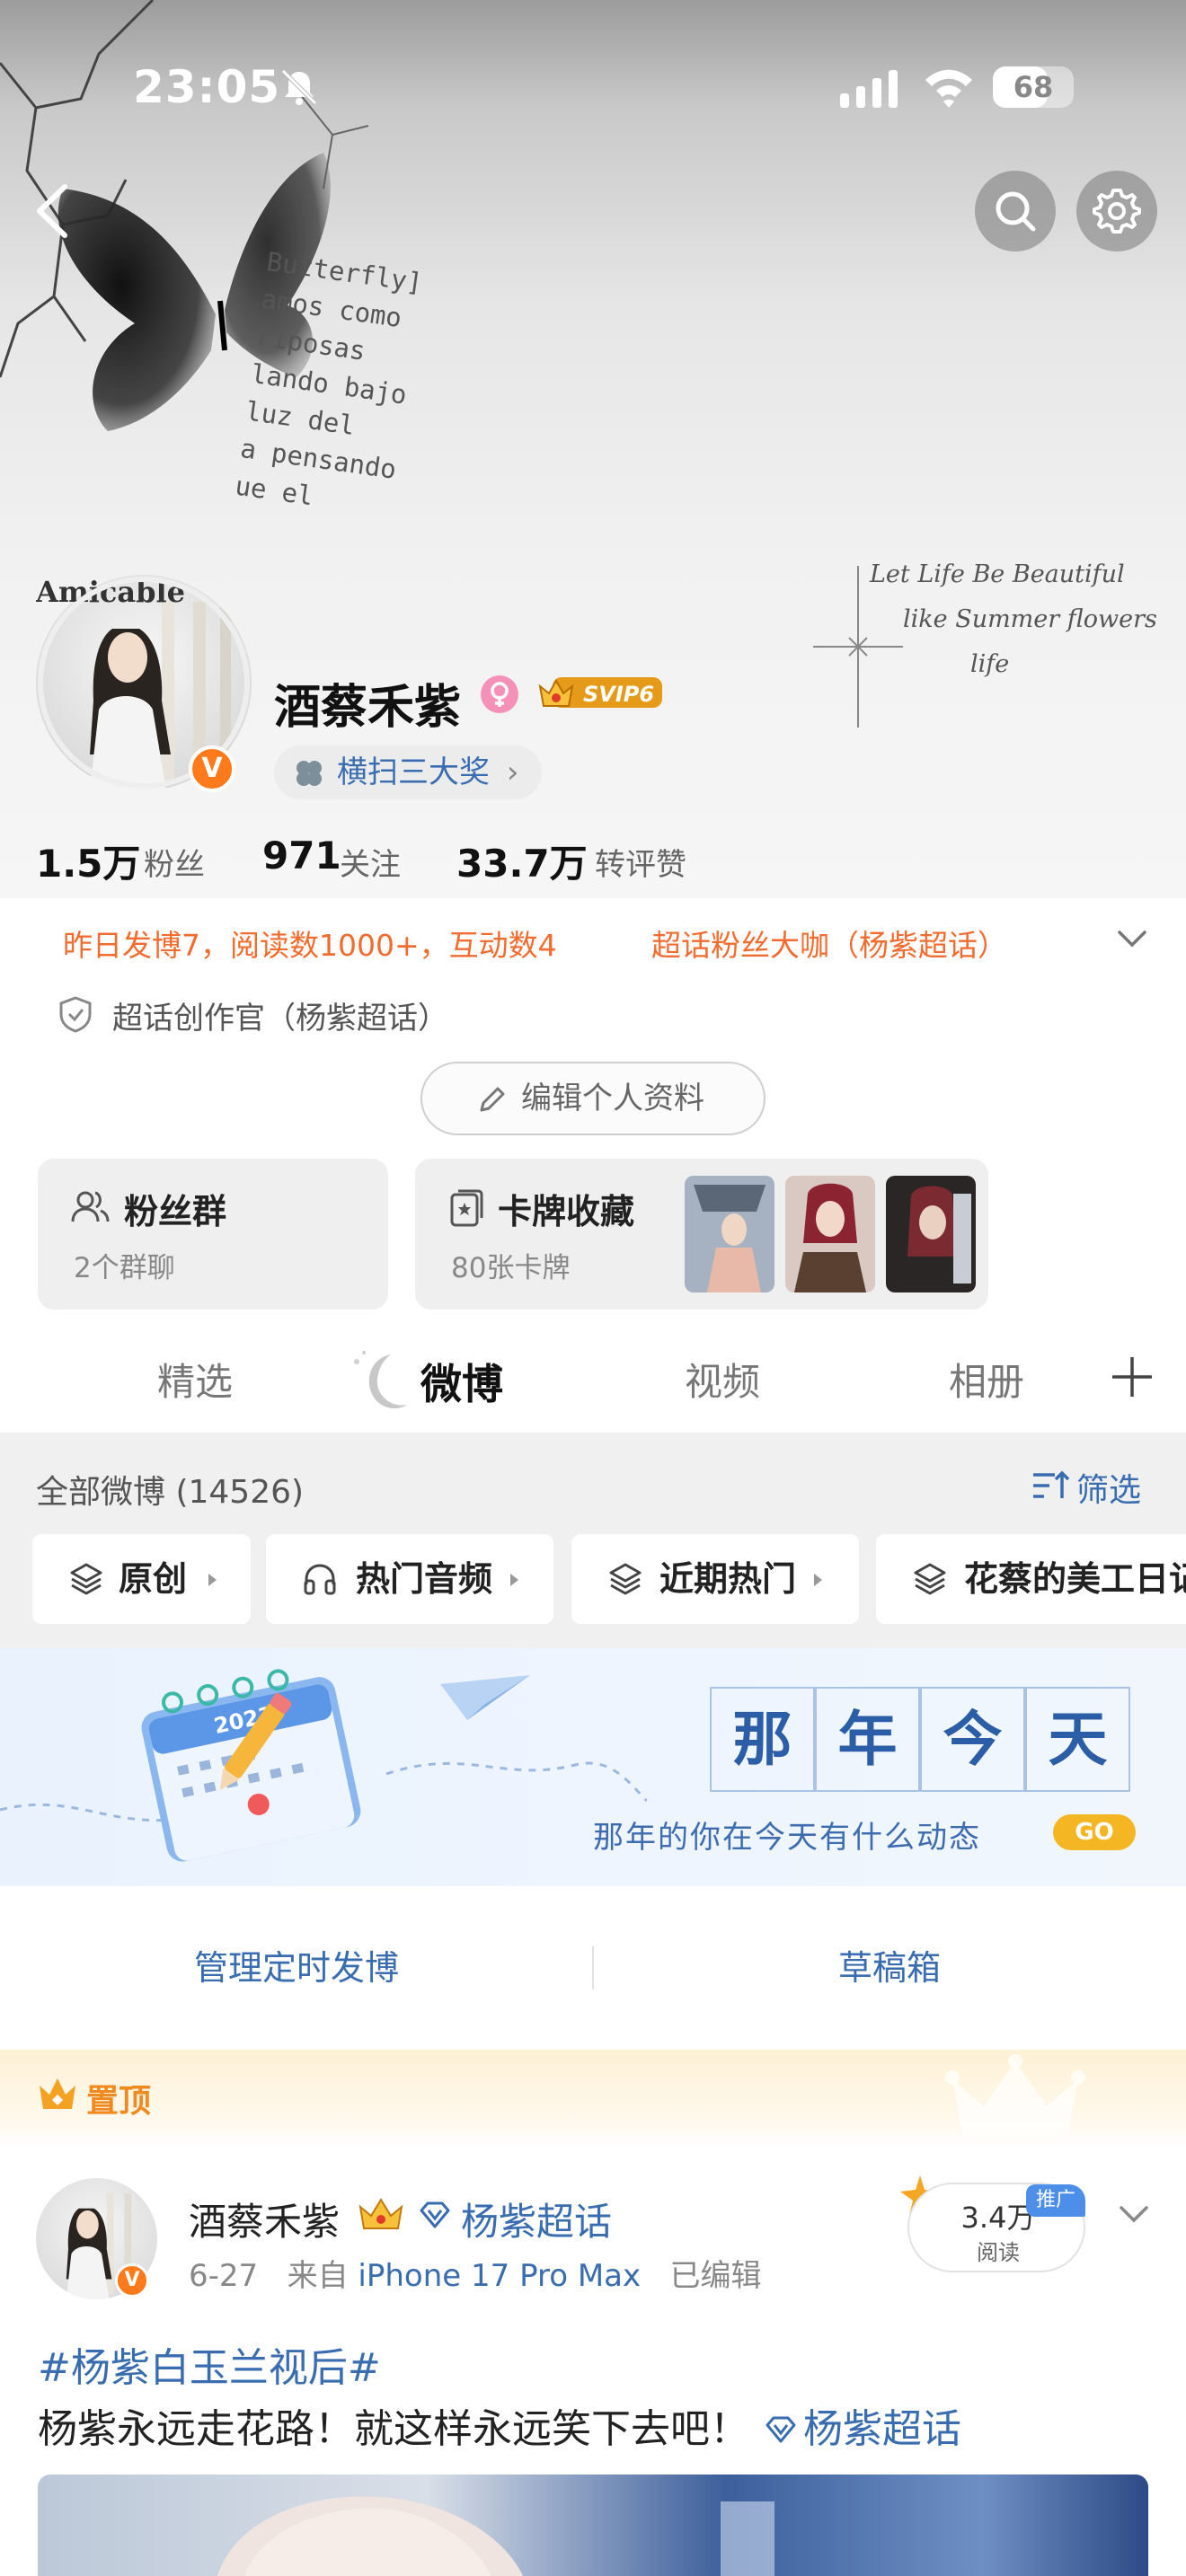 This screenshot has width=1186, height=2576. Describe the element at coordinates (762, 1739) in the screenshot. I see `banner-char: 那` at that location.